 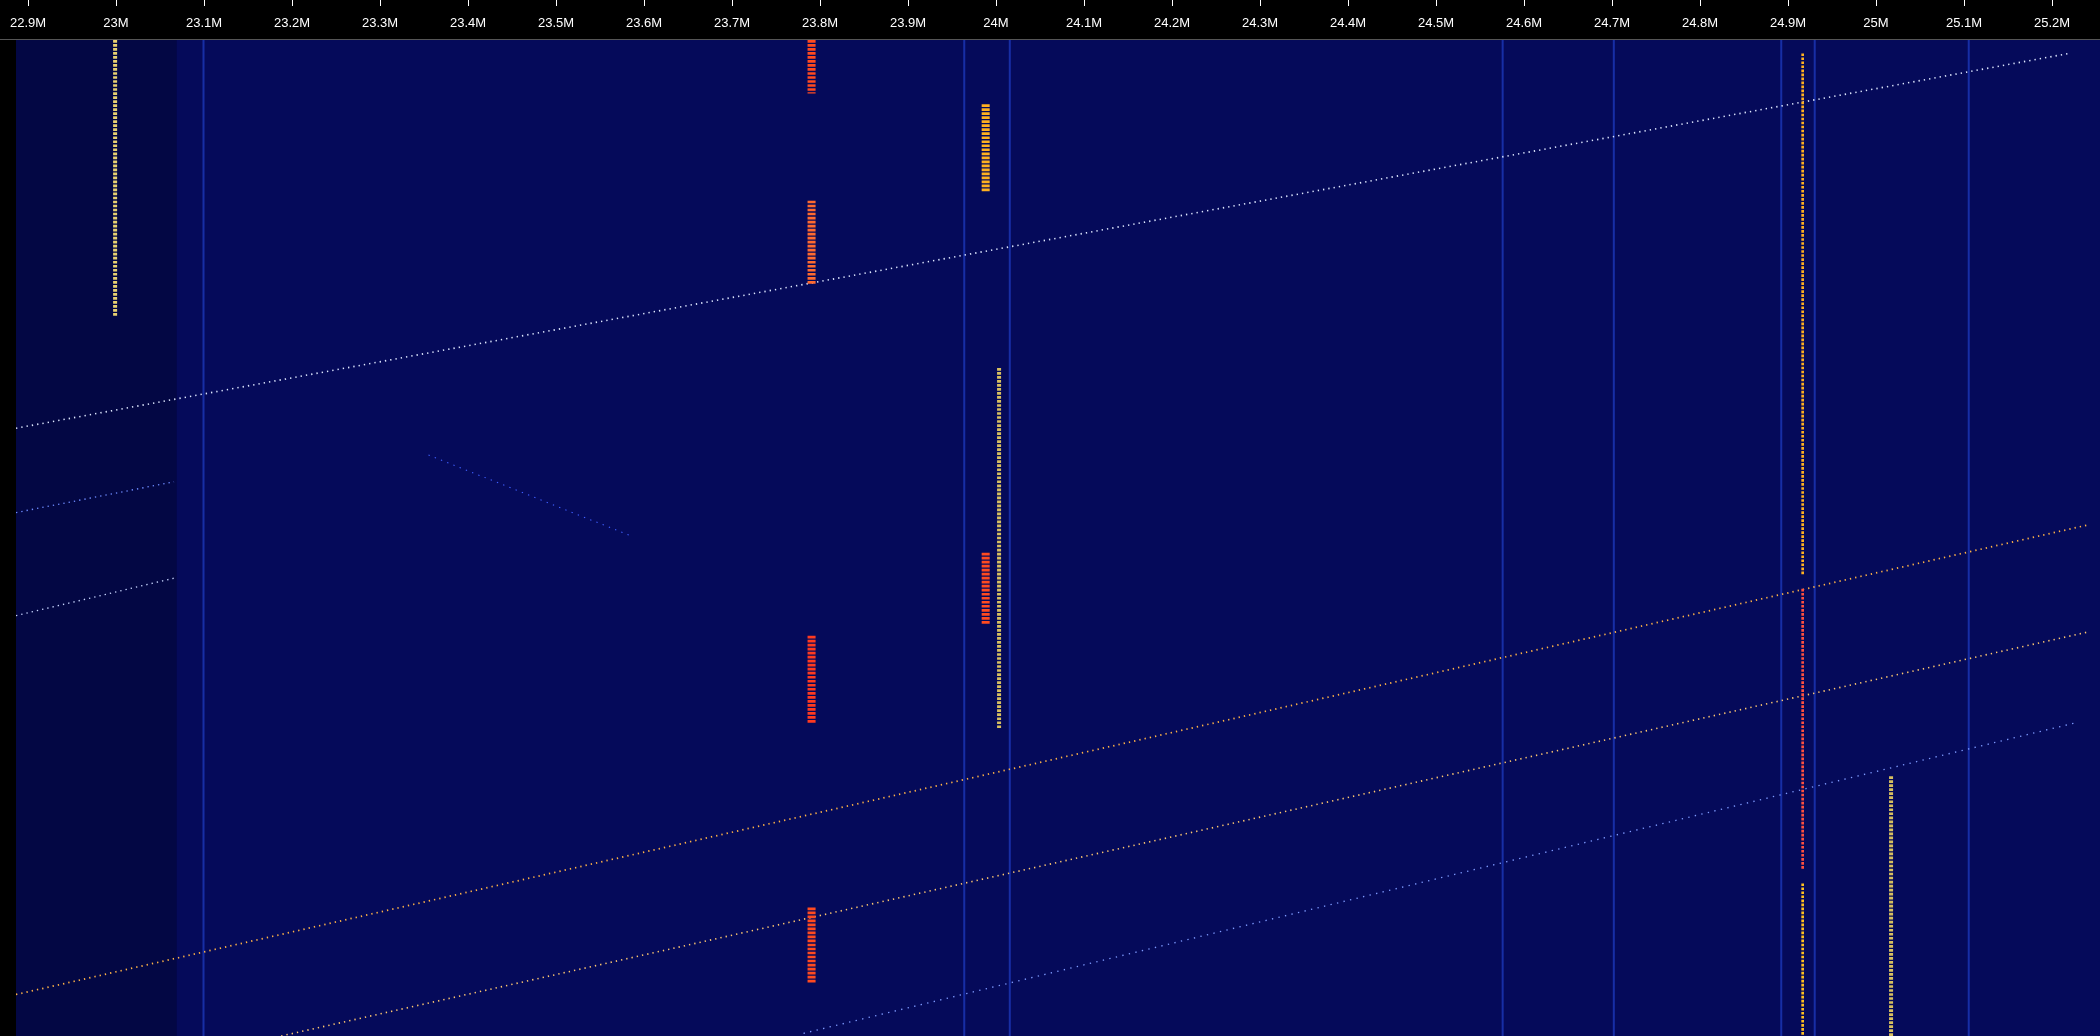 What do you see at coordinates (1964, 23) in the screenshot?
I see `tick-label: 25.1M` at bounding box center [1964, 23].